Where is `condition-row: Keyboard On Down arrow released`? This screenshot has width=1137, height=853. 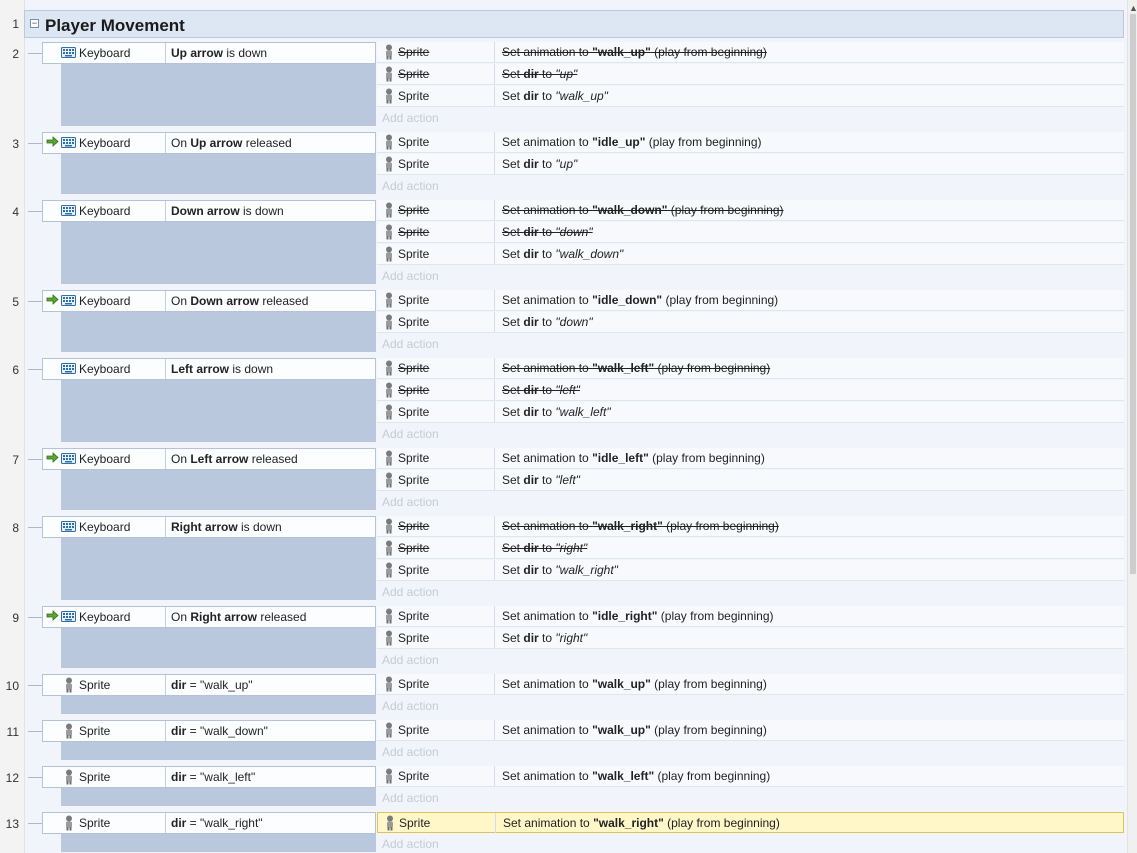 condition-row: Keyboard On Down arrow released is located at coordinates (209, 301).